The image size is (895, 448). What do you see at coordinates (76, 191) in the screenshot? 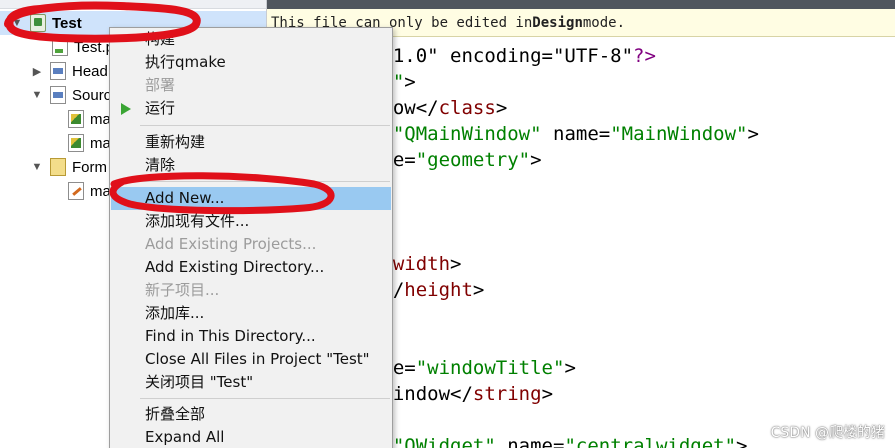
I see `ui-file-icon` at bounding box center [76, 191].